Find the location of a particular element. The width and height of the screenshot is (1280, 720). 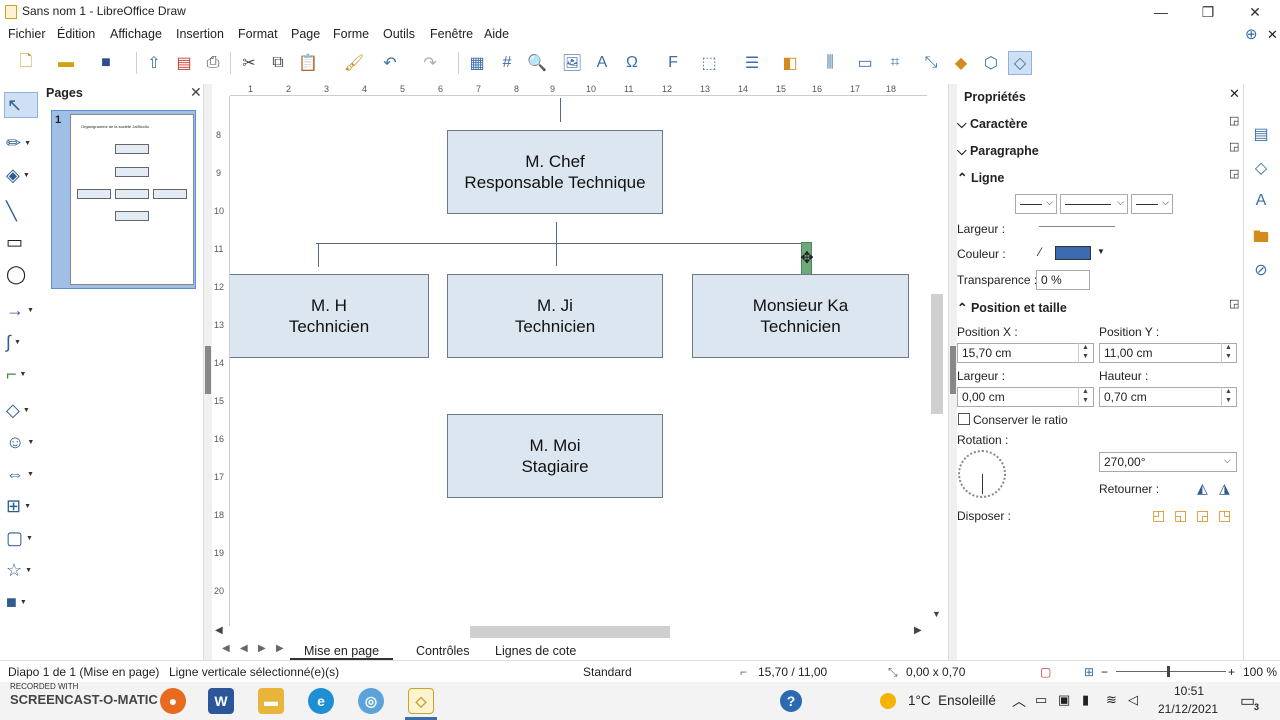

zoom-icon: 🔍 is located at coordinates (537, 63).